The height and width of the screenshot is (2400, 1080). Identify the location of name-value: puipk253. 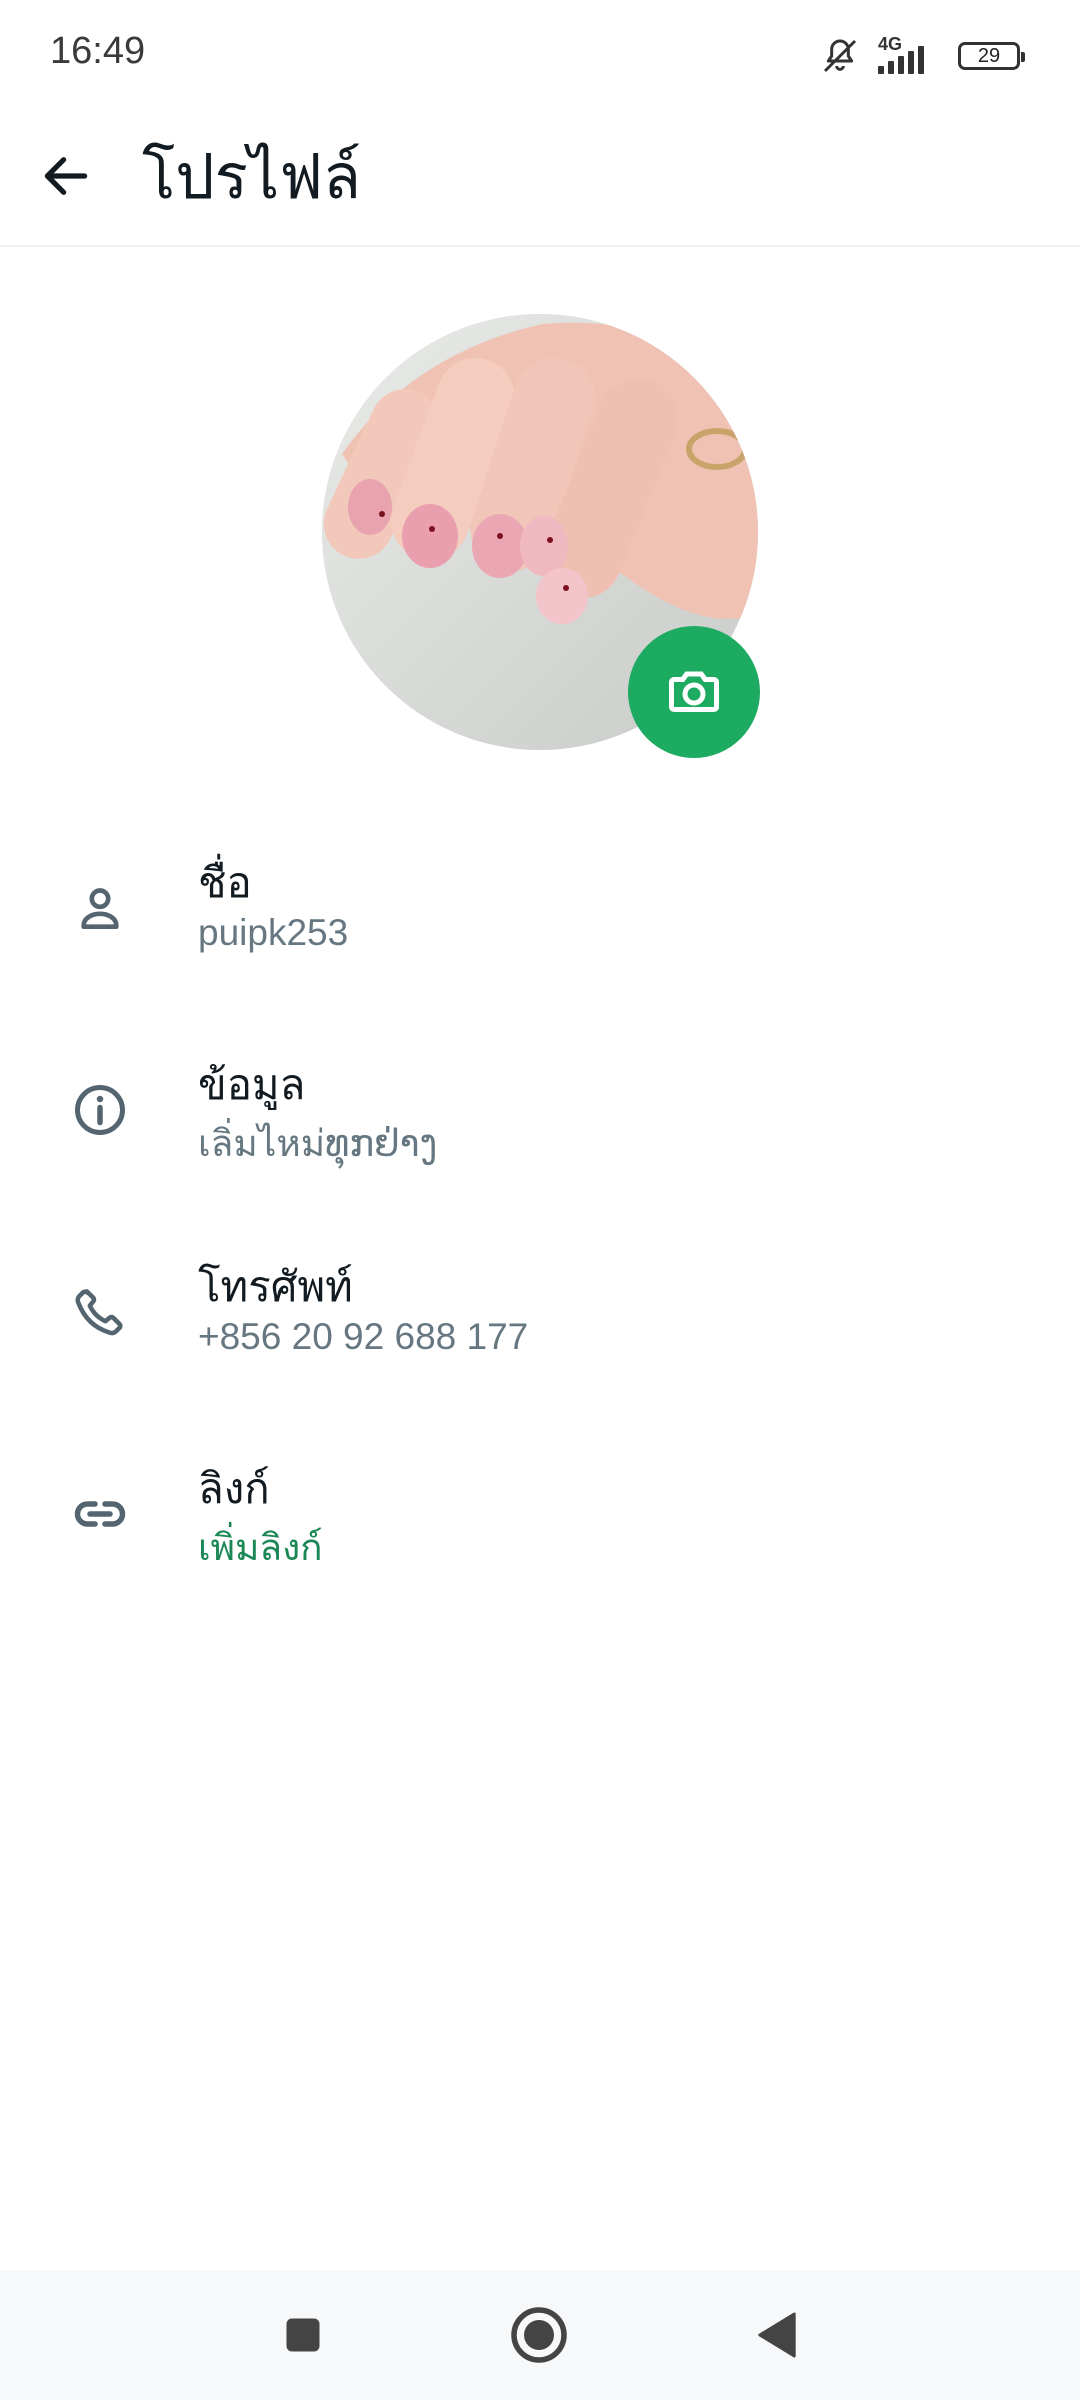
(273, 932).